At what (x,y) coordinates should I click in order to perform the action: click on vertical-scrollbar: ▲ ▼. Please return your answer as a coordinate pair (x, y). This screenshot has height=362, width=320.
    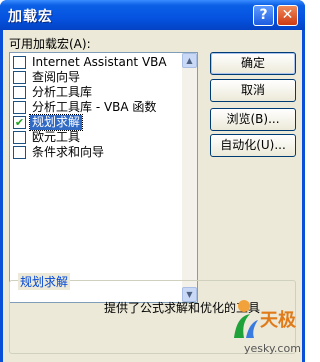
    Looking at the image, I should click on (189, 177).